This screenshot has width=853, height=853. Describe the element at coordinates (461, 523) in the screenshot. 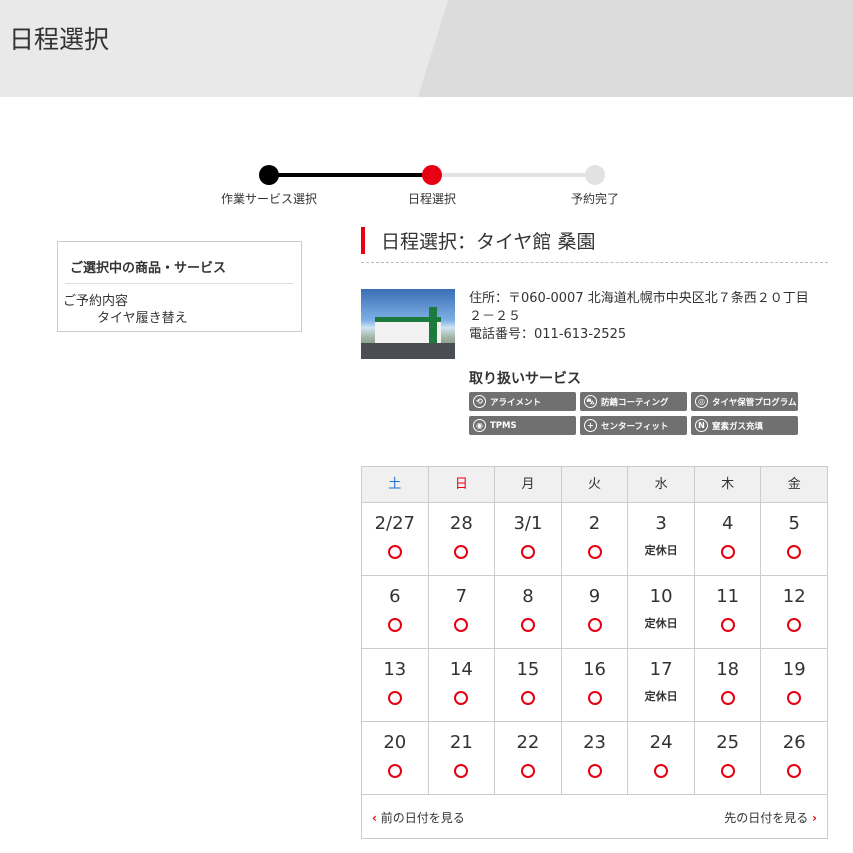

I see `calendar-date: 28` at that location.